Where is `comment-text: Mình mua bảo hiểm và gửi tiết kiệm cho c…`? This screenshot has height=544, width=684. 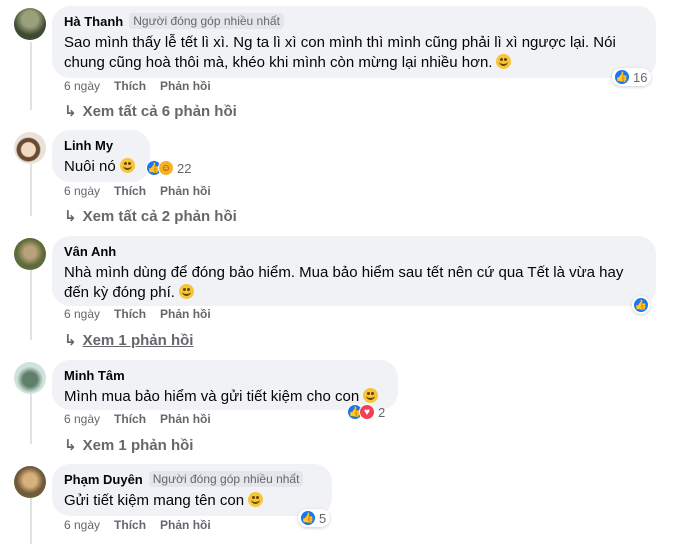
comment-text: Mình mua bảo hiểm và gửi tiết kiệm cho c… is located at coordinates (225, 397).